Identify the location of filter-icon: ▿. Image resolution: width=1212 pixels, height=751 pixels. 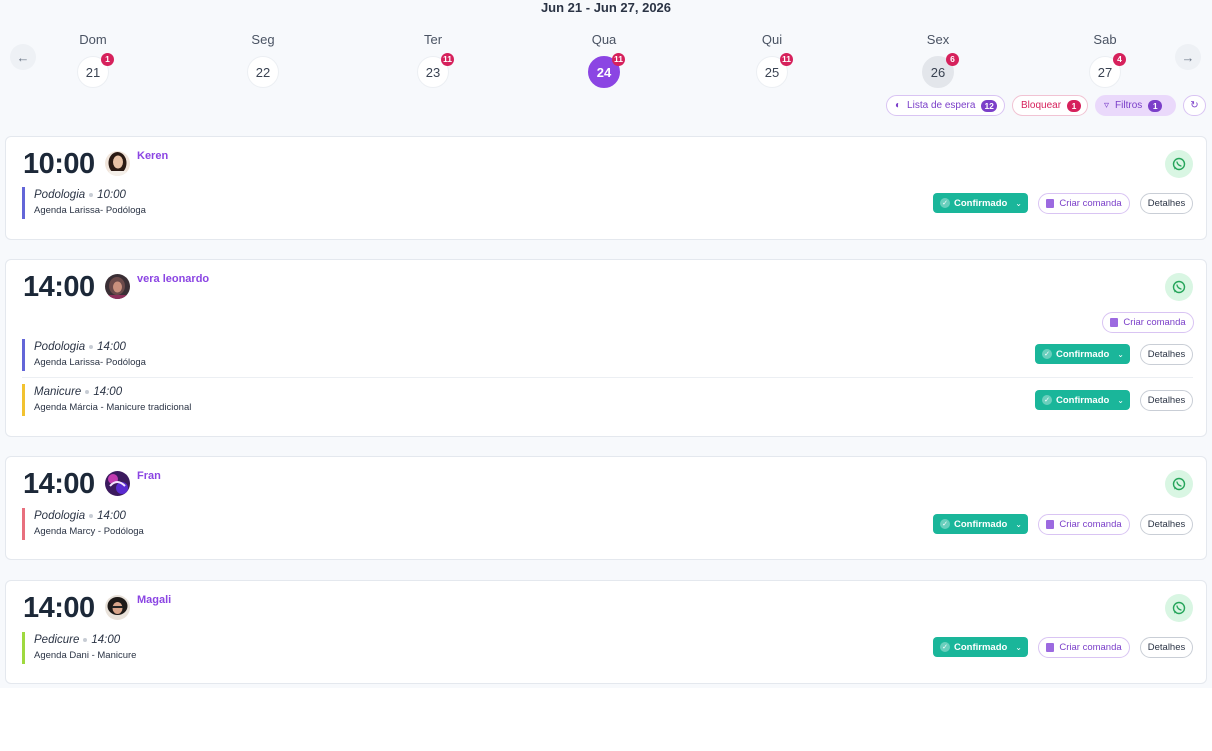
(1107, 105).